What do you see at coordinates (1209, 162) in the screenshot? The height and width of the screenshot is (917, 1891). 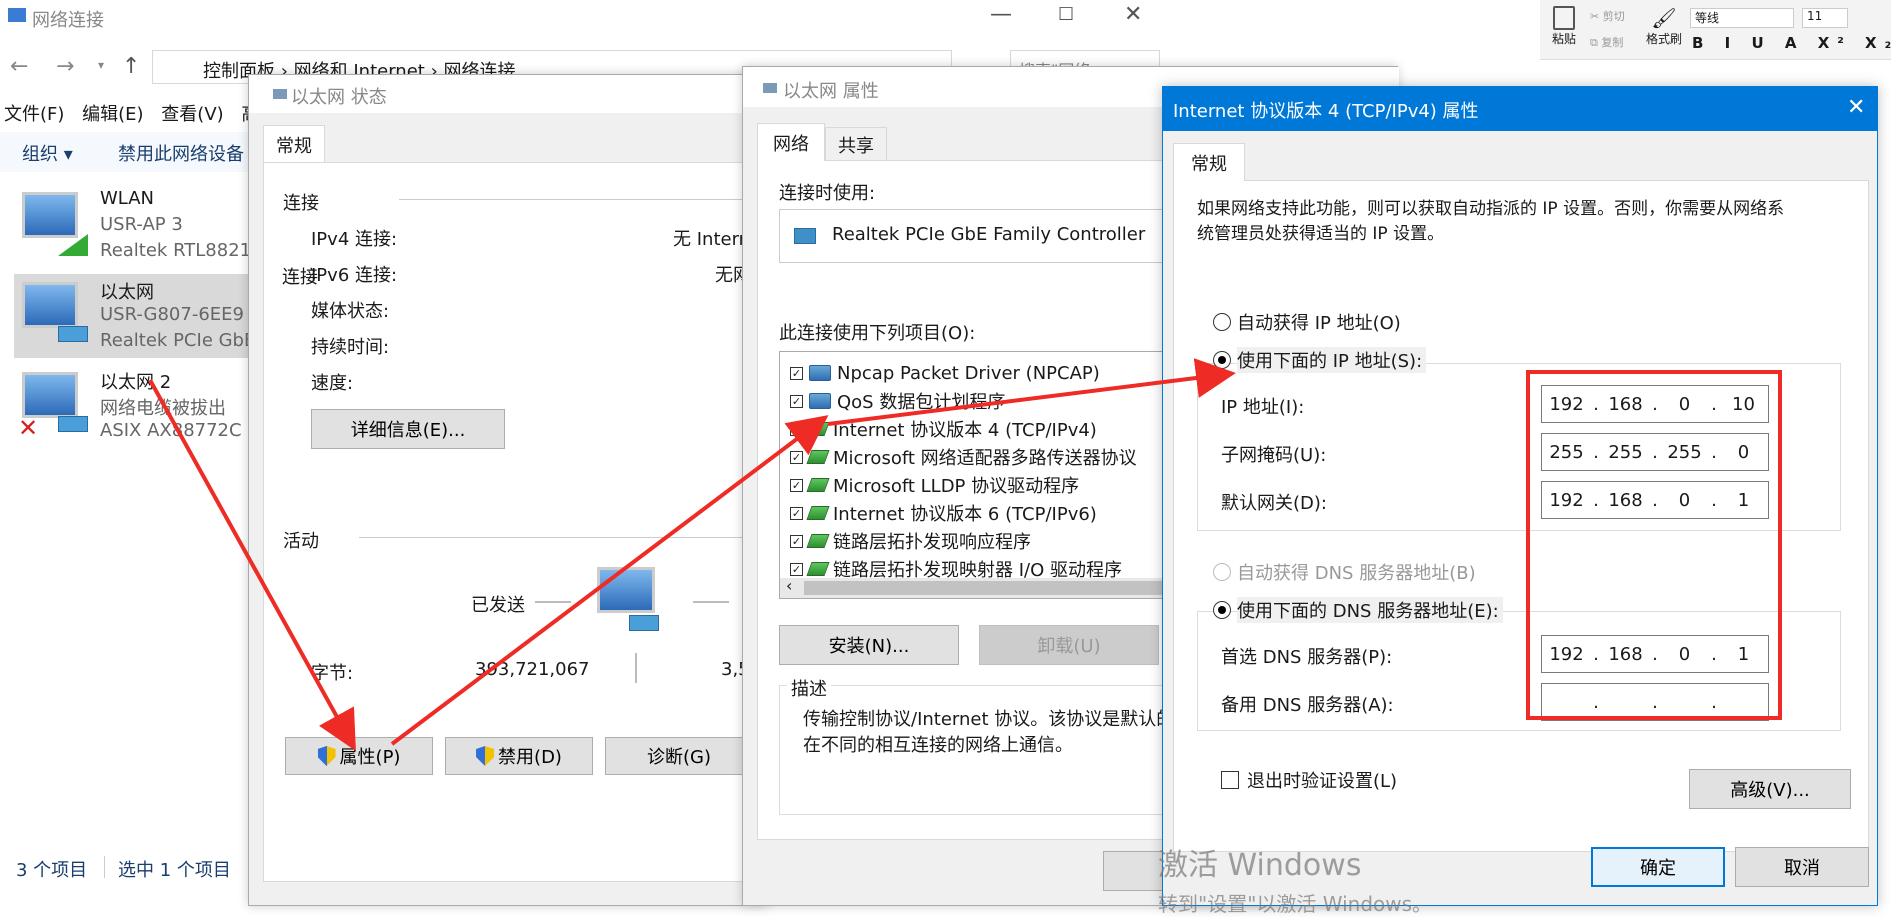 I see `tab-general: 常规` at bounding box center [1209, 162].